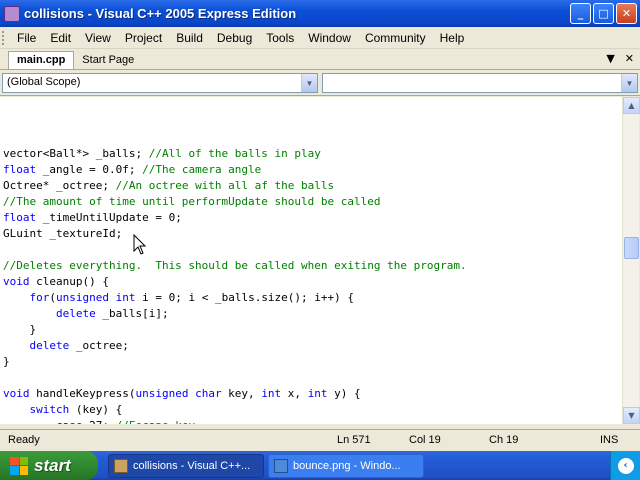  What do you see at coordinates (82, 393) in the screenshot?
I see `code-token: handleKeypress(` at bounding box center [82, 393].